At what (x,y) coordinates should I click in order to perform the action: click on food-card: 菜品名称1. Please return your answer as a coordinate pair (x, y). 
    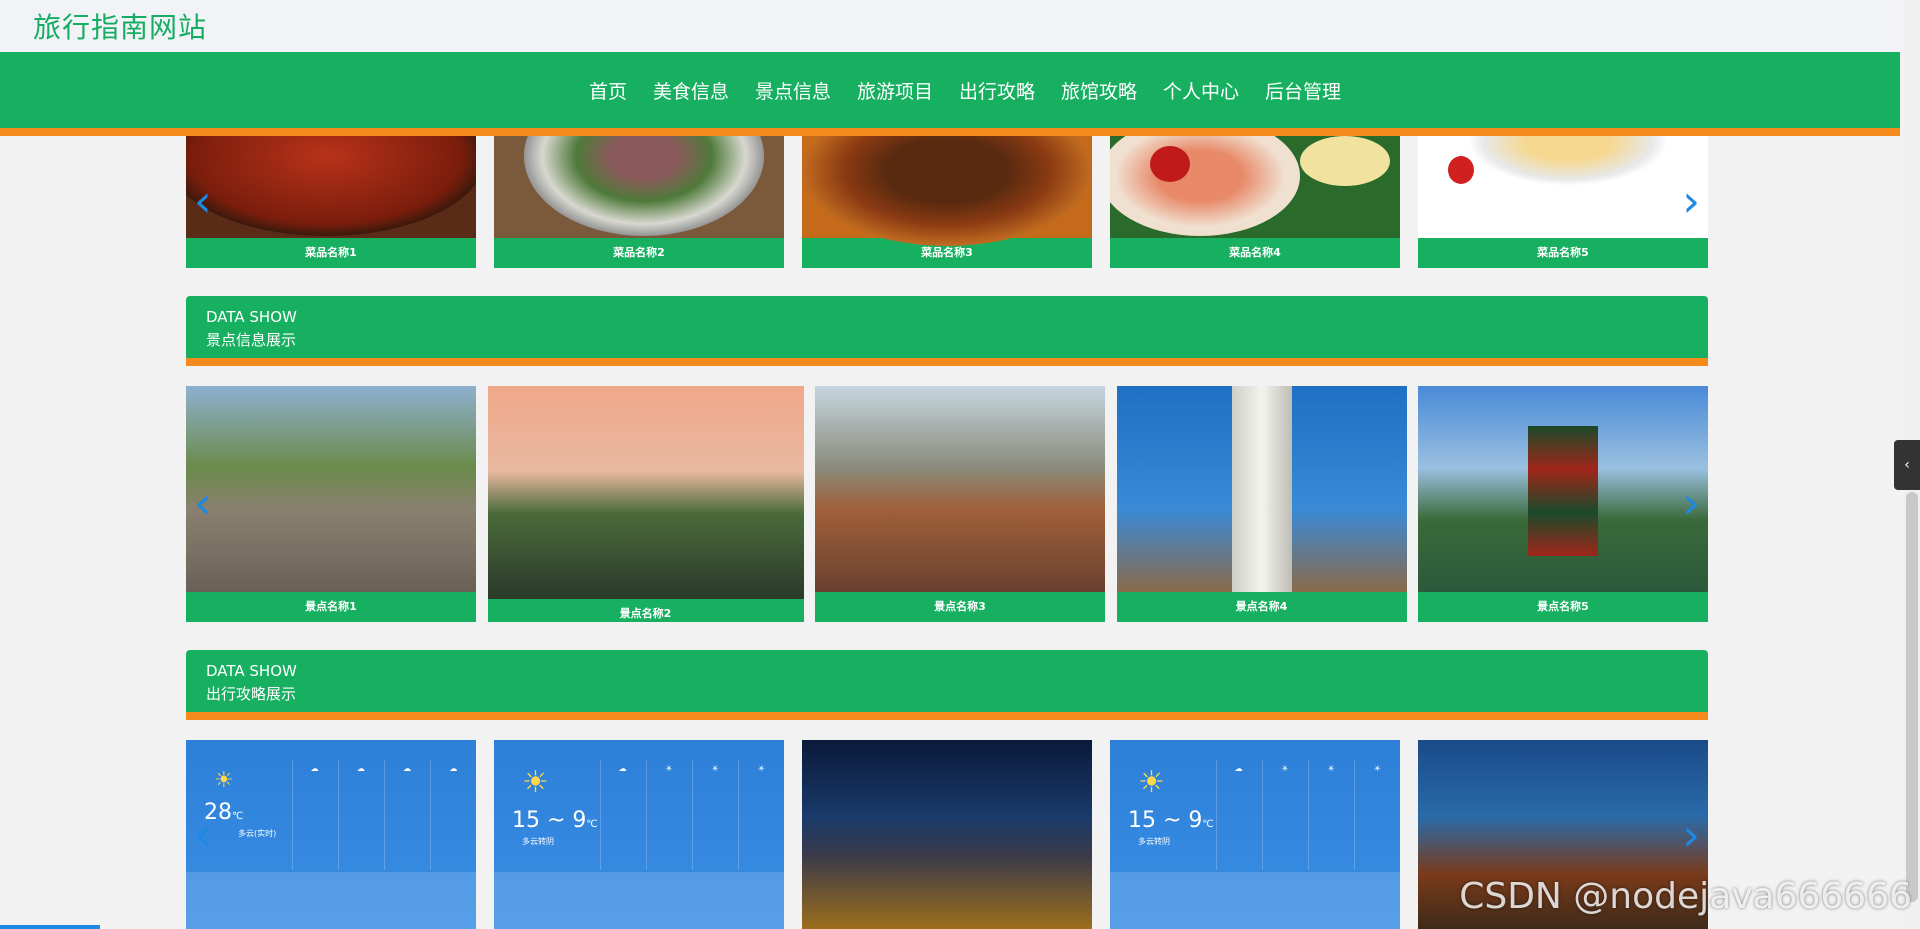
    Looking at the image, I should click on (331, 202).